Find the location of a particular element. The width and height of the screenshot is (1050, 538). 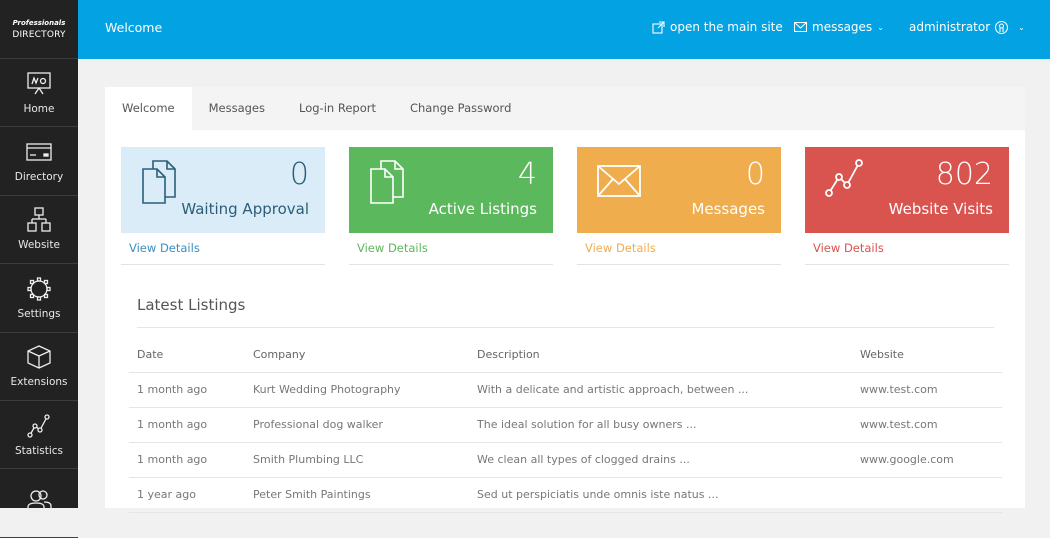

card-label: Active Listings is located at coordinates (482, 209).